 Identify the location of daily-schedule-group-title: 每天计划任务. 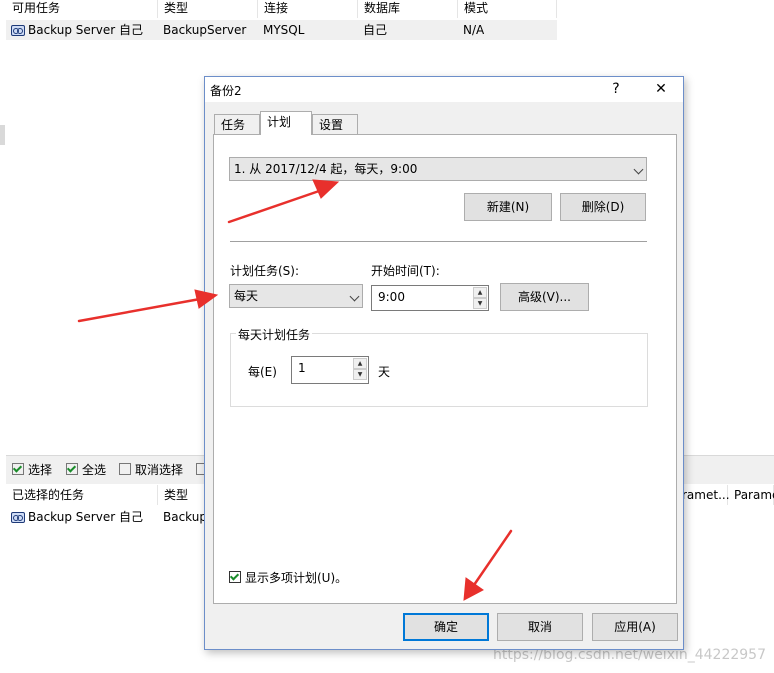
(274, 334).